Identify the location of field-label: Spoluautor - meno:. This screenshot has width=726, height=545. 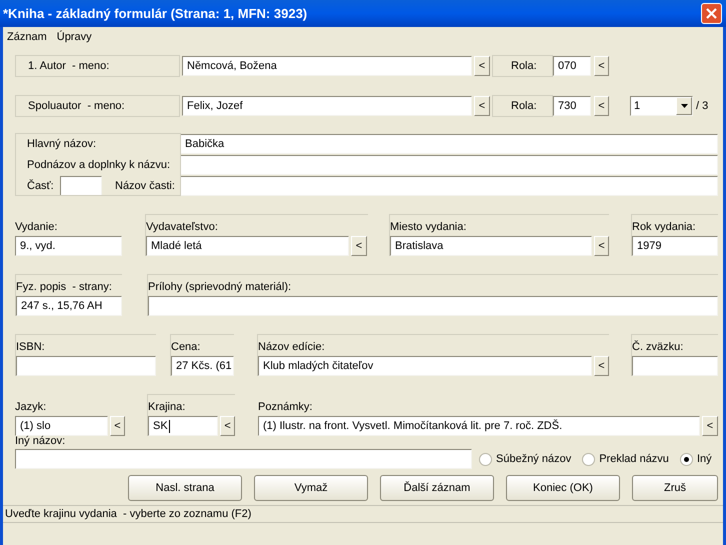
(76, 106).